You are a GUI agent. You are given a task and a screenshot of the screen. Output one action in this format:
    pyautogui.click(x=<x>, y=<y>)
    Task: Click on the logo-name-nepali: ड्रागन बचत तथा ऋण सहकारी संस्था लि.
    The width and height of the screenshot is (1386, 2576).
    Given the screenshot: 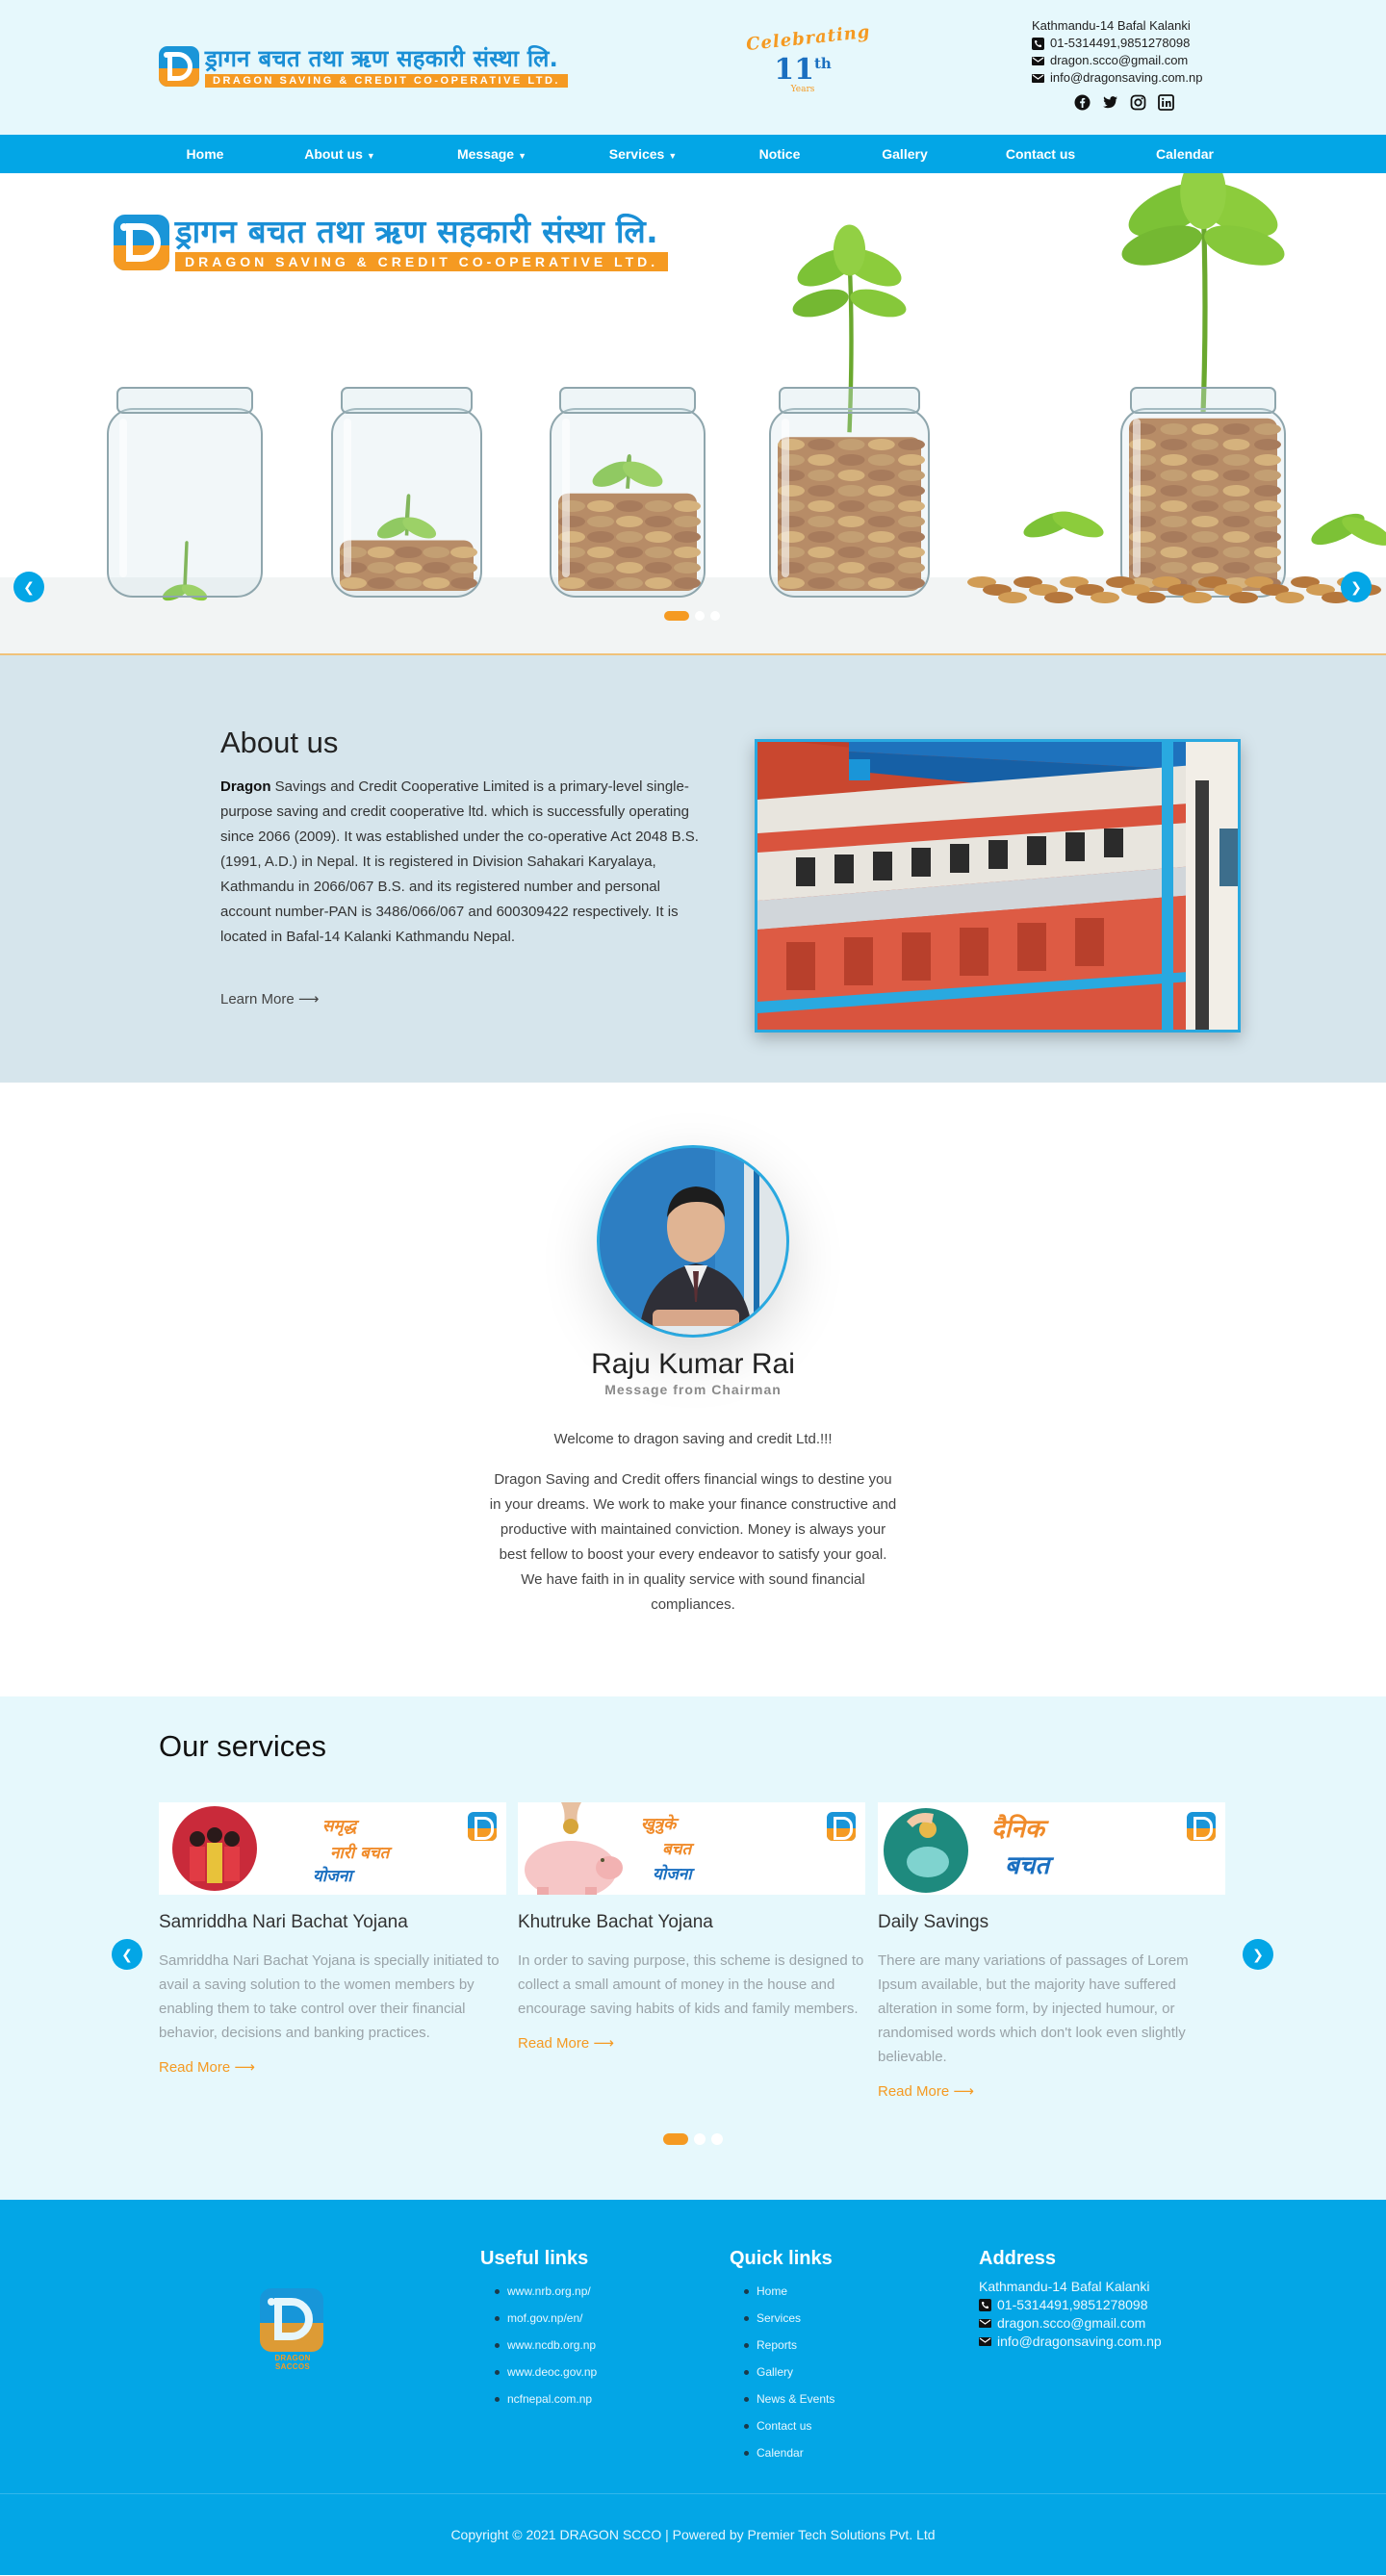 What is the action you would take?
    pyautogui.click(x=382, y=58)
    